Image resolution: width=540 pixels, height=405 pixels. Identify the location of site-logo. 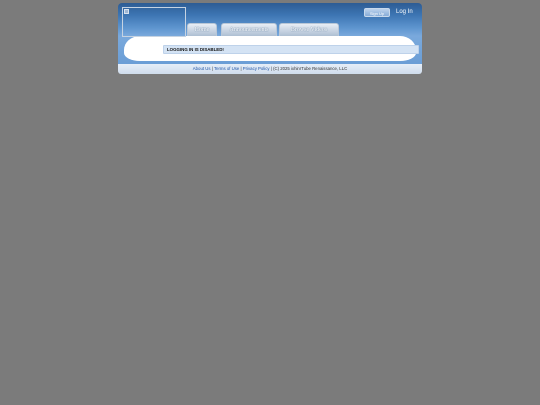
(154, 22).